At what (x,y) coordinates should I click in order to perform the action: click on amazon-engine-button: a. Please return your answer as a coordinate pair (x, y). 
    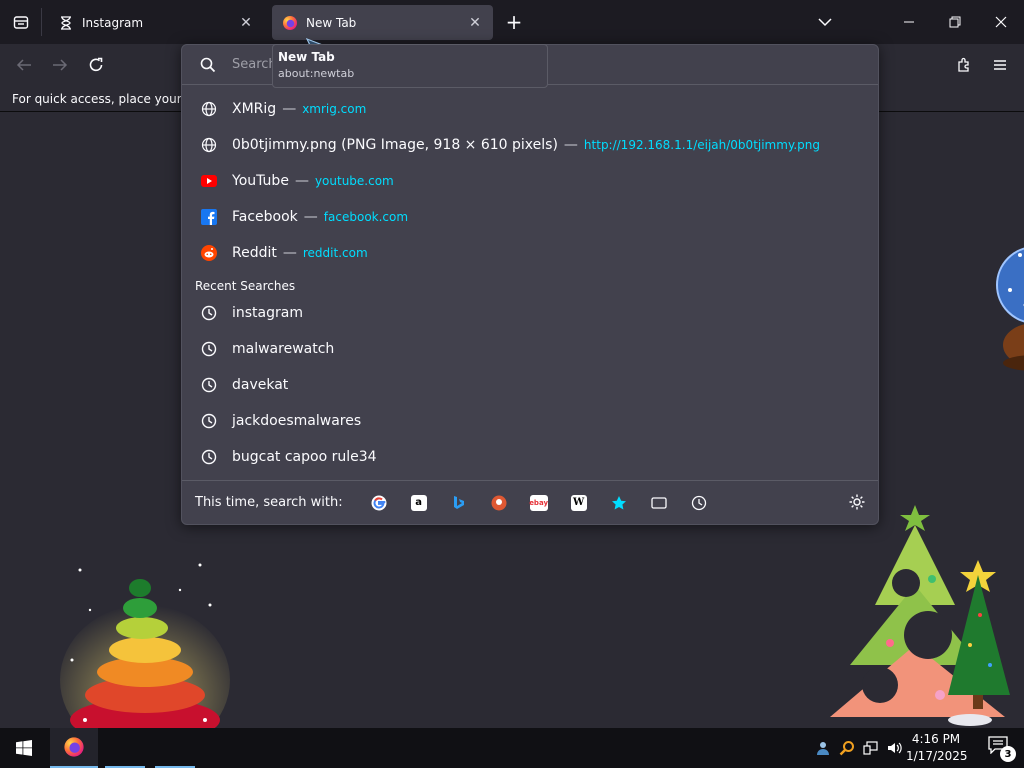
    Looking at the image, I should click on (419, 503).